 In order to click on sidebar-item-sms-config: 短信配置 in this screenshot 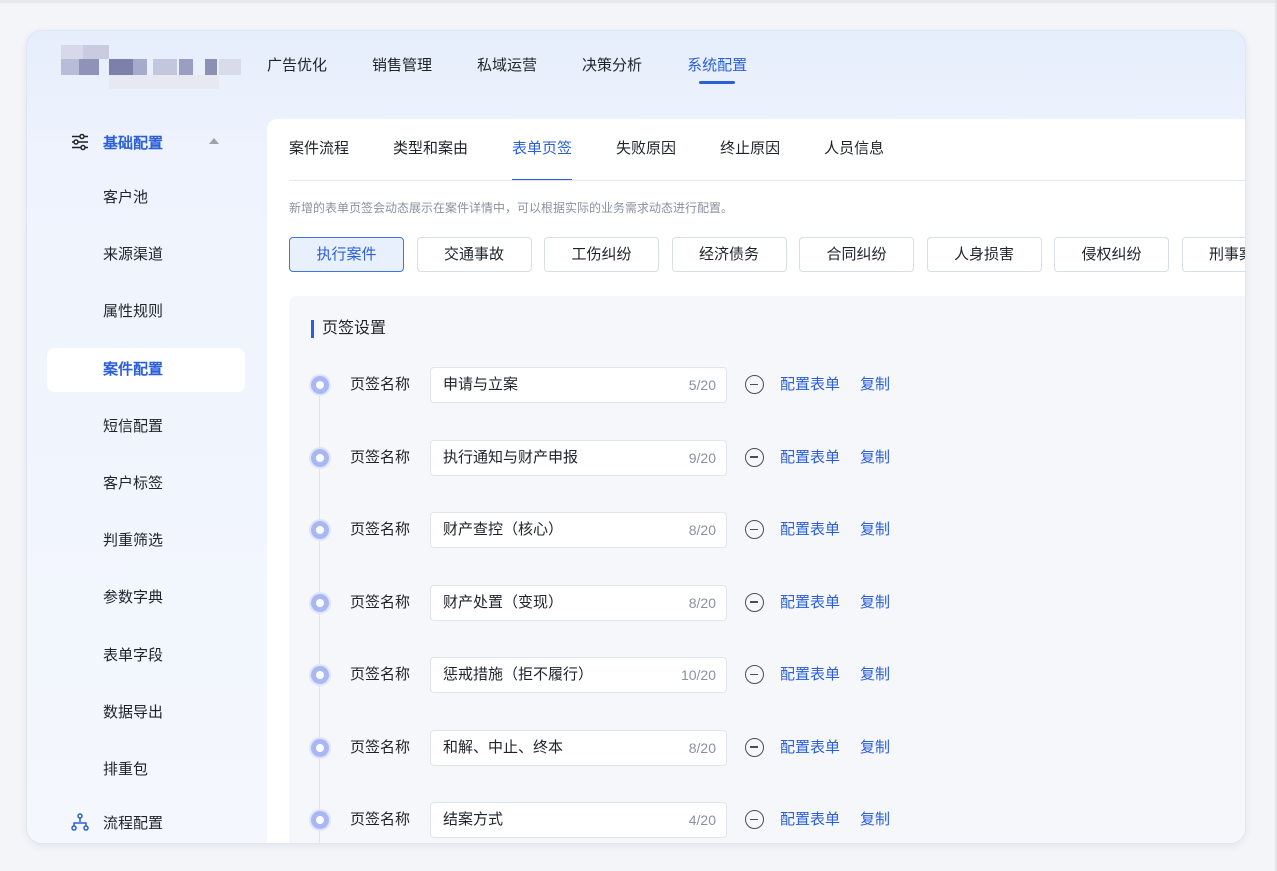, I will do `click(146, 427)`.